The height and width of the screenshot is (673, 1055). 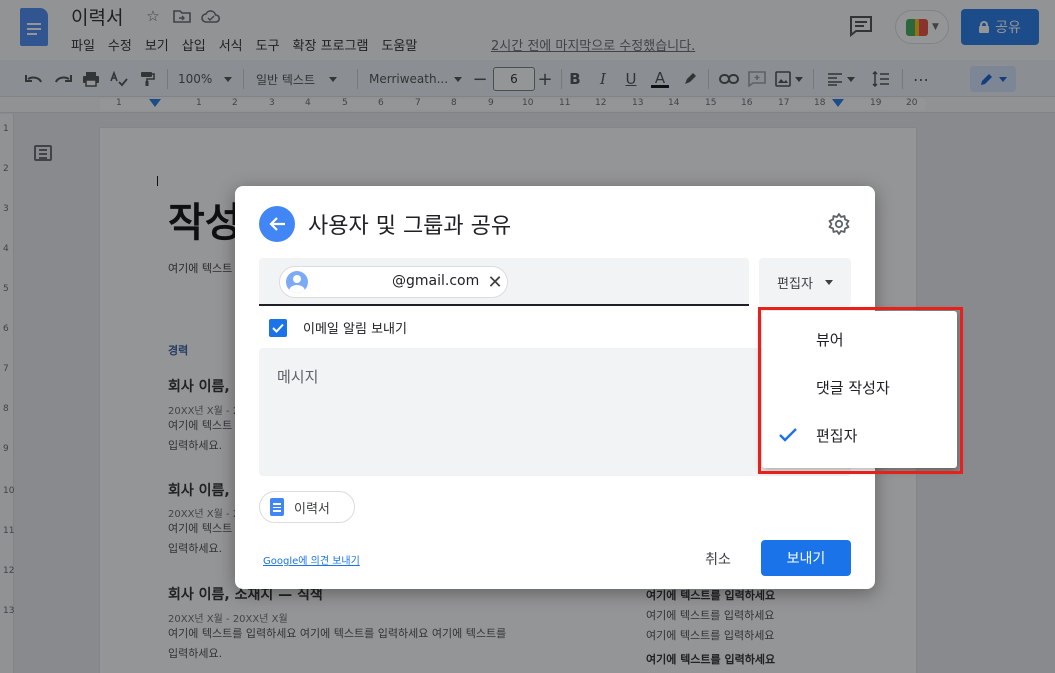 I want to click on chevron-down-icon, so click(x=828, y=282).